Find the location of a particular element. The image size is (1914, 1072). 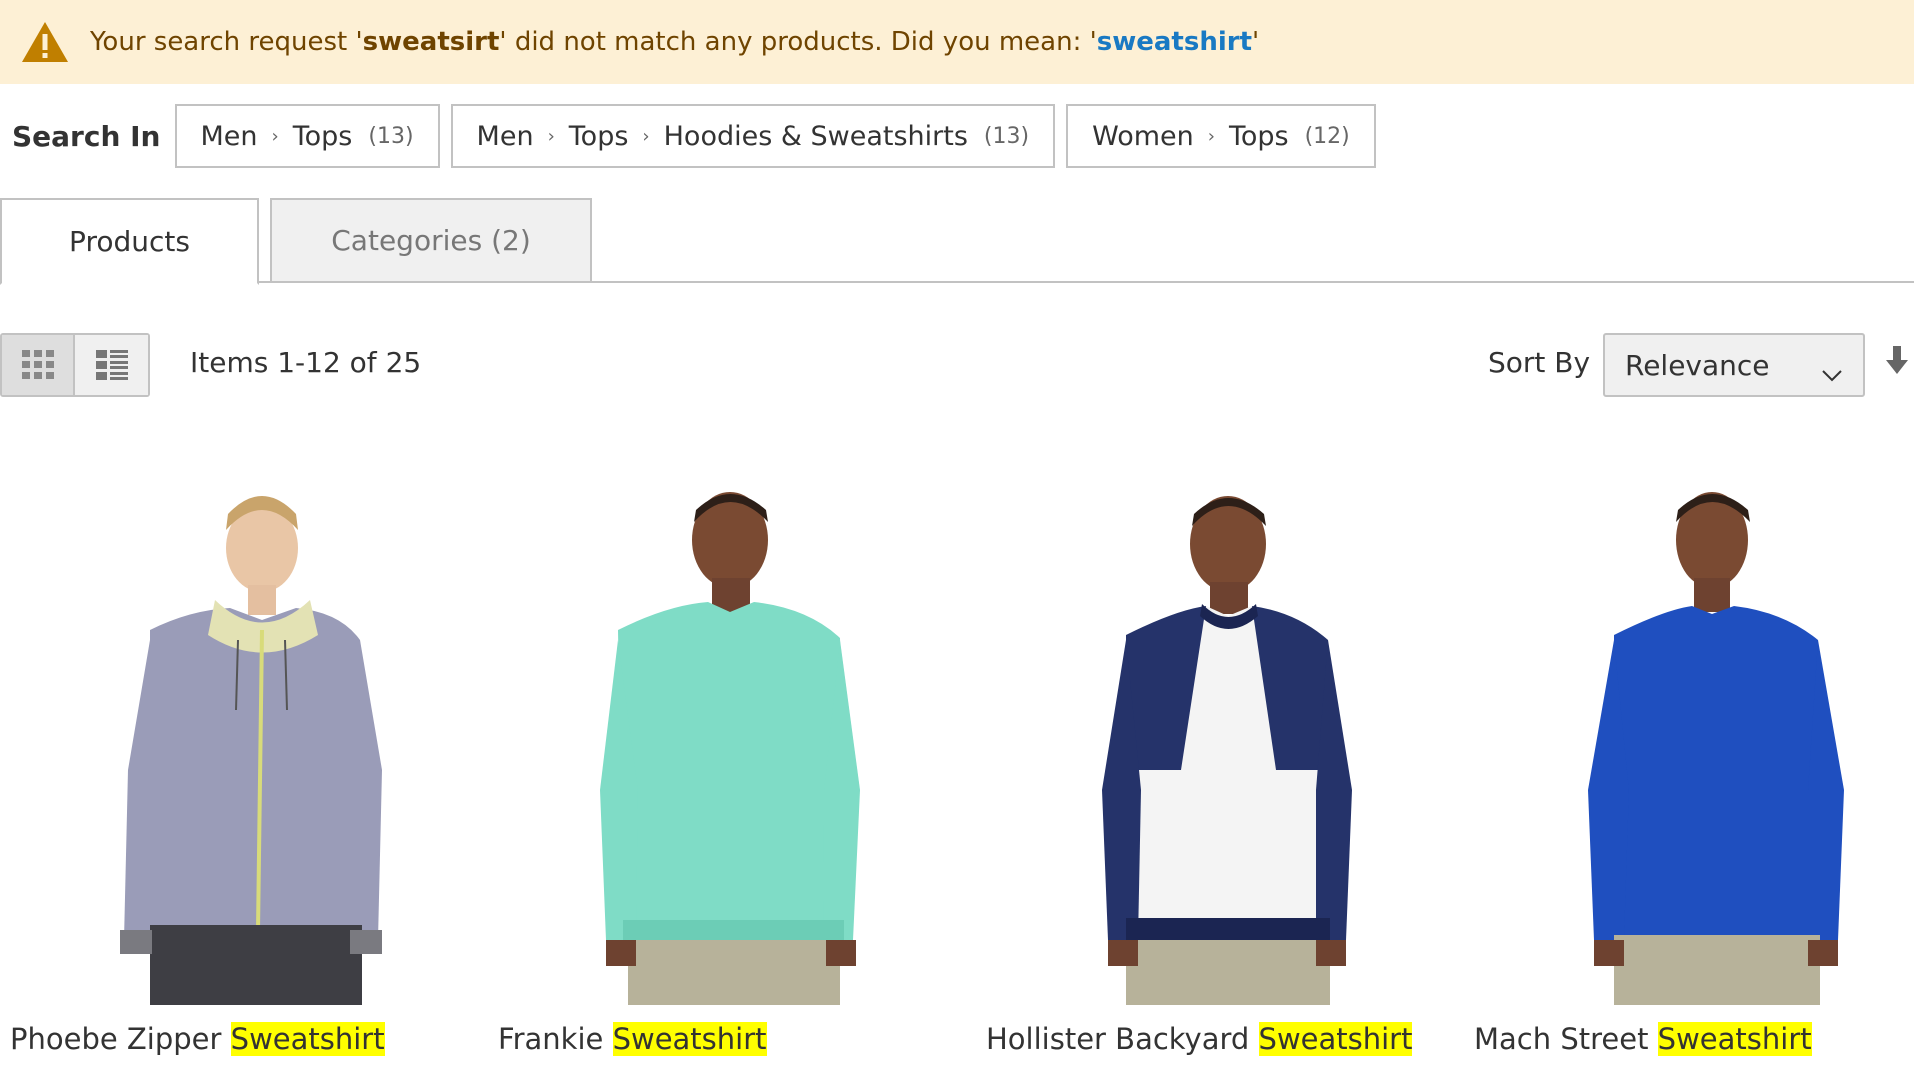

crumb-count: (12) is located at coordinates (1327, 136).